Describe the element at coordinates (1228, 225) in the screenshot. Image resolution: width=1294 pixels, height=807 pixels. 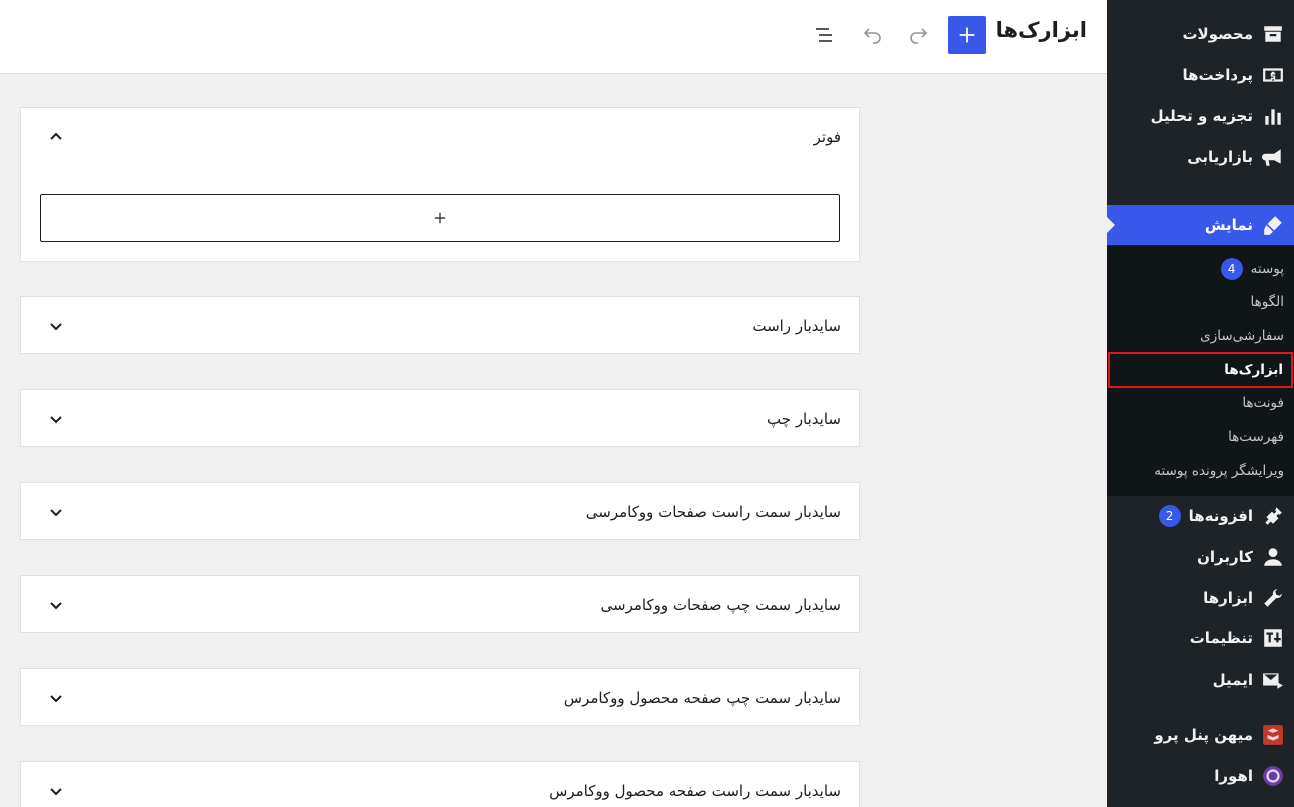
I see `menu-label: نمایش` at that location.